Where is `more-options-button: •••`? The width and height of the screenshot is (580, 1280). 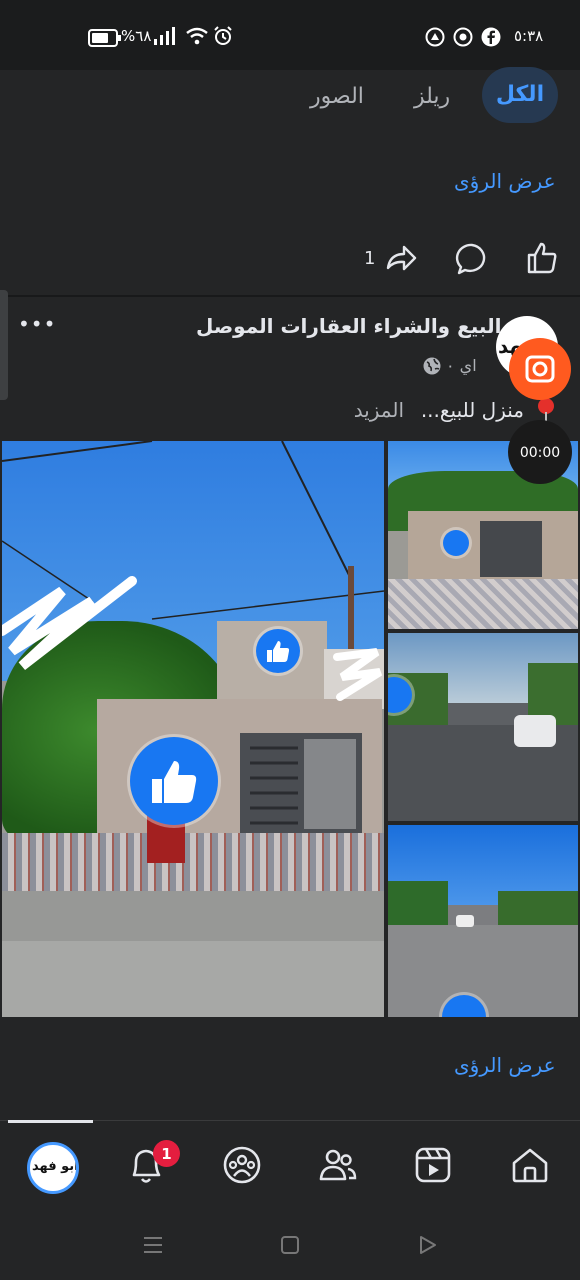 more-options-button: ••• is located at coordinates (37, 324).